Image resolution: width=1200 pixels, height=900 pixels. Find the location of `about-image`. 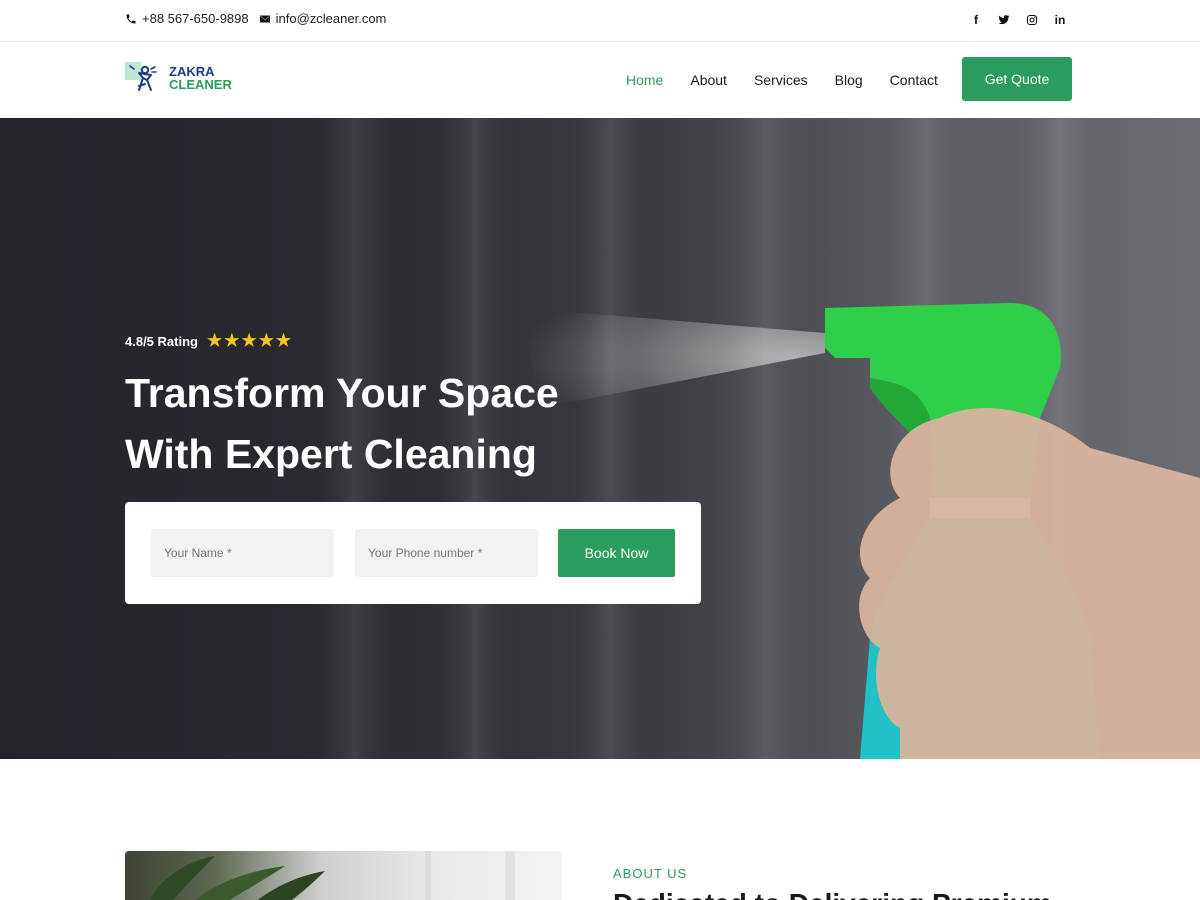

about-image is located at coordinates (343, 875).